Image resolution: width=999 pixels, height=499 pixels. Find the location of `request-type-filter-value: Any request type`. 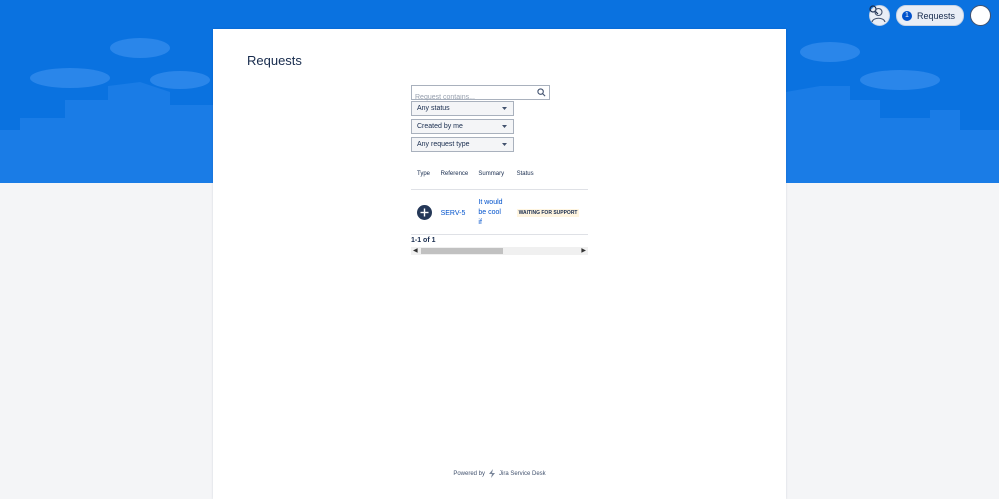

request-type-filter-value: Any request type is located at coordinates (443, 144).